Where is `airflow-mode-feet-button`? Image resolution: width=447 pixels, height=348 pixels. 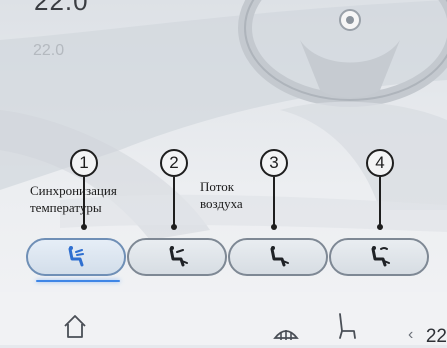 airflow-mode-feet-button is located at coordinates (278, 257).